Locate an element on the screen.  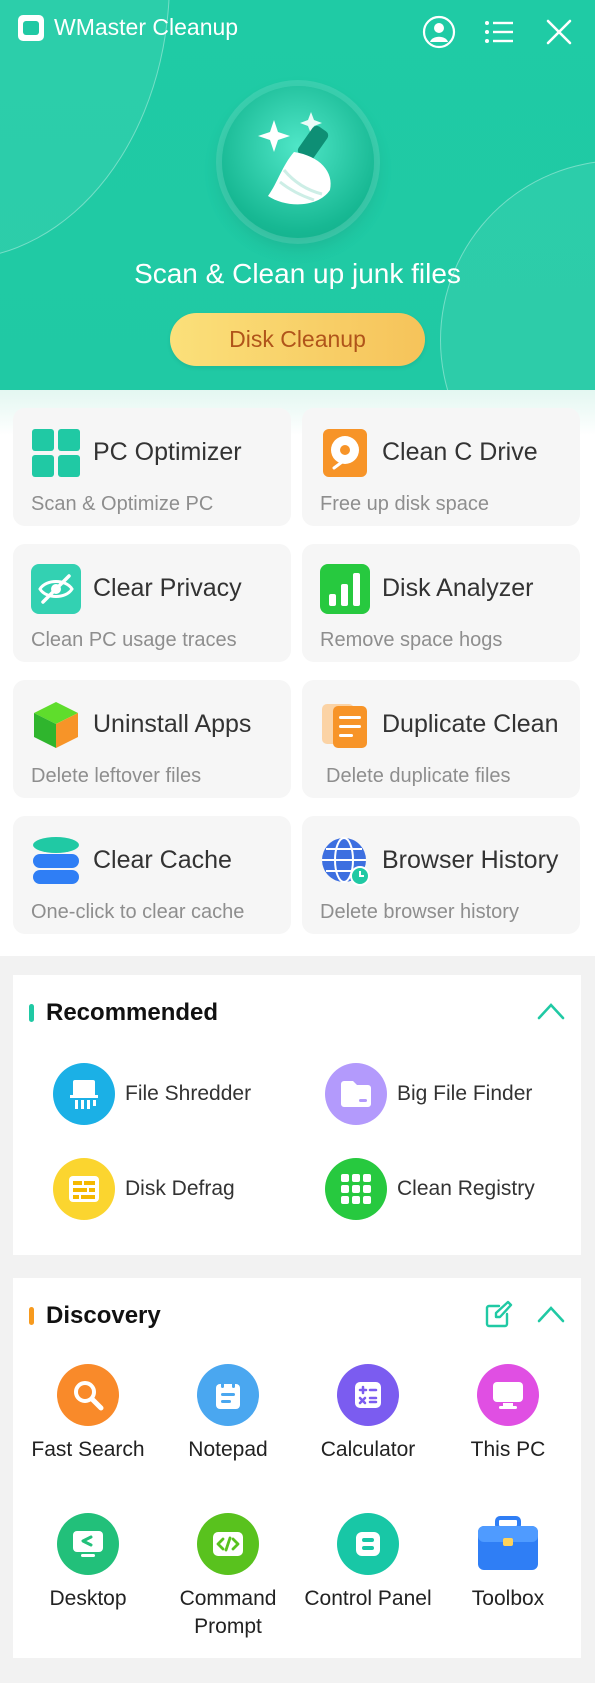
recommended-item-label: File Shredder is located at coordinates (188, 1093).